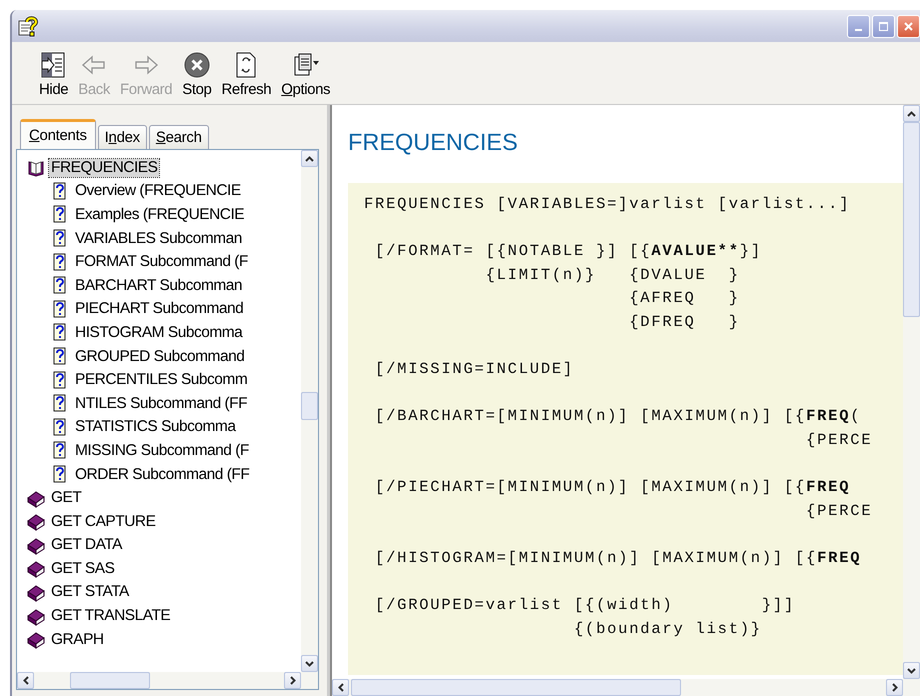  What do you see at coordinates (164, 522) in the screenshot?
I see `tree-item: GET CAPTURE` at bounding box center [164, 522].